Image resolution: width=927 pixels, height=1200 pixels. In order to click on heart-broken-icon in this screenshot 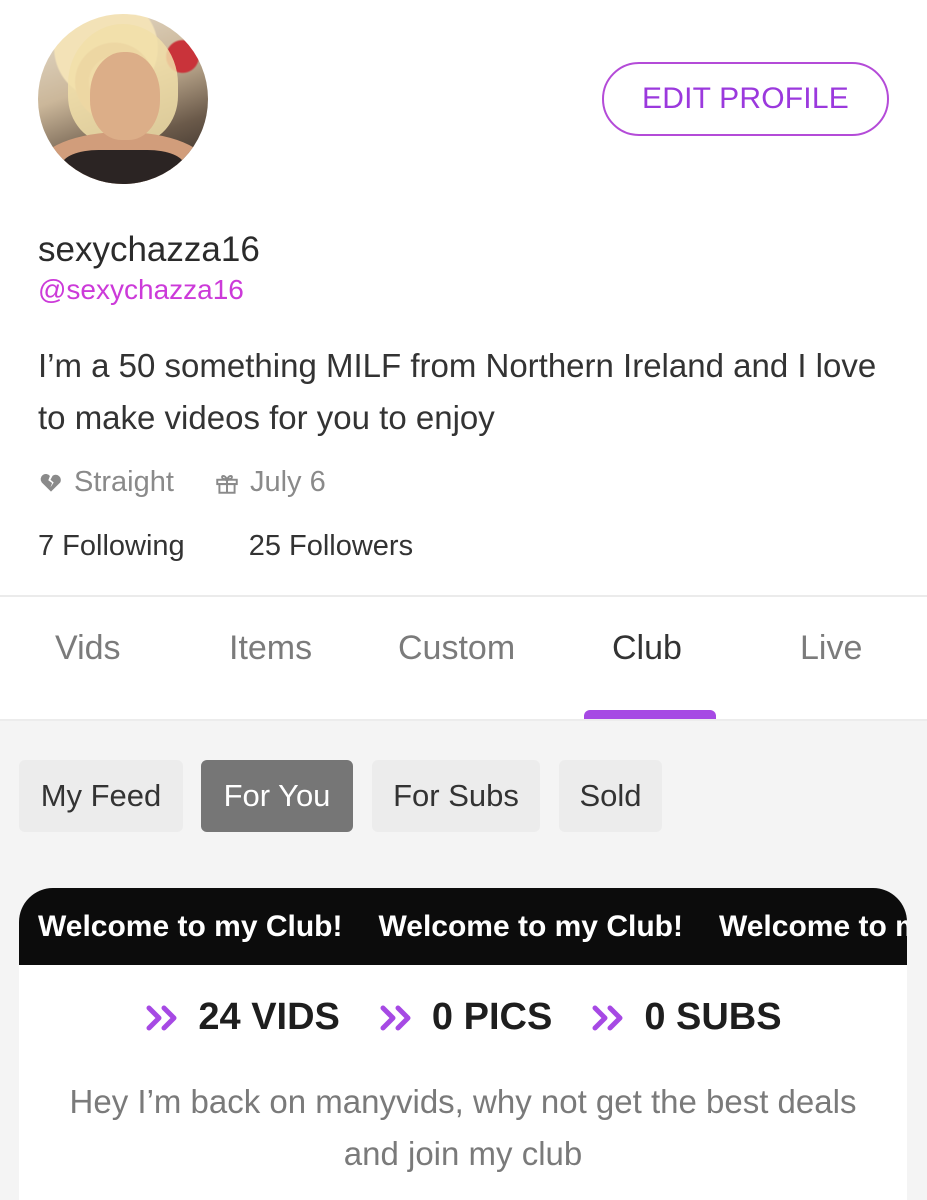, I will do `click(50, 482)`.